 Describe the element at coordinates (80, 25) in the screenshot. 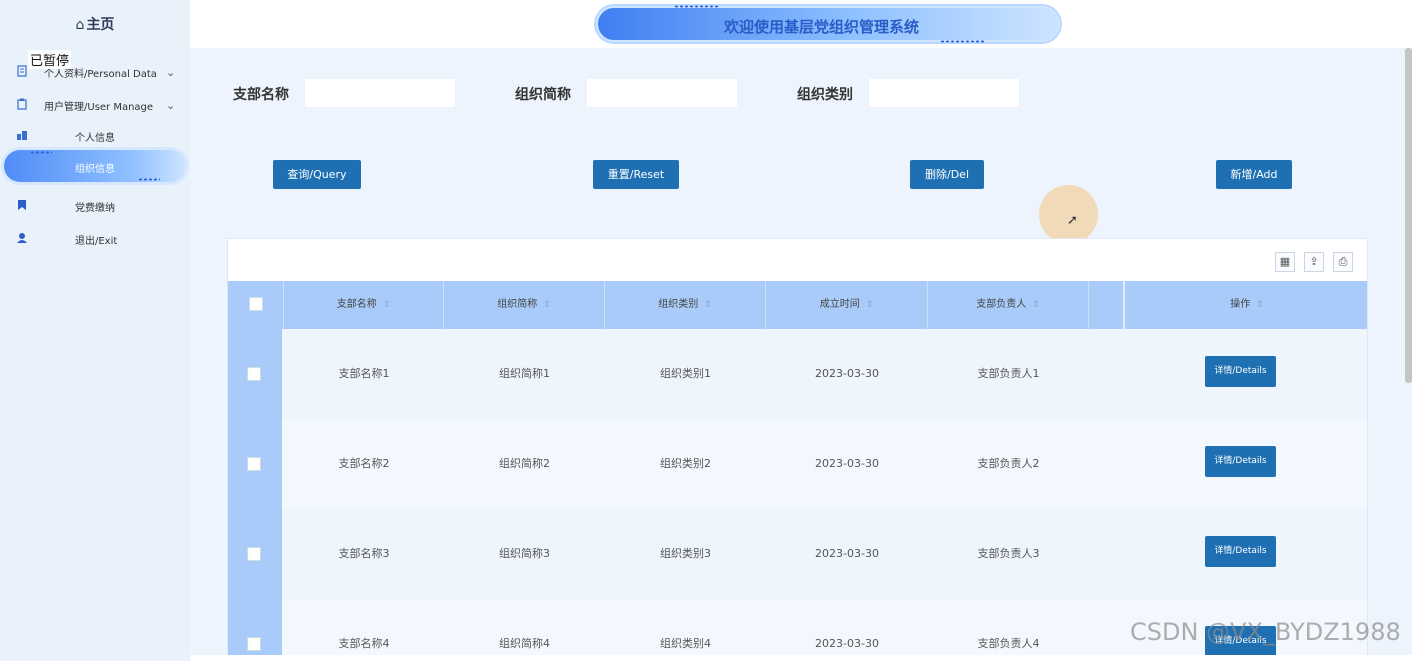

I see `home-icon: ⌂` at that location.